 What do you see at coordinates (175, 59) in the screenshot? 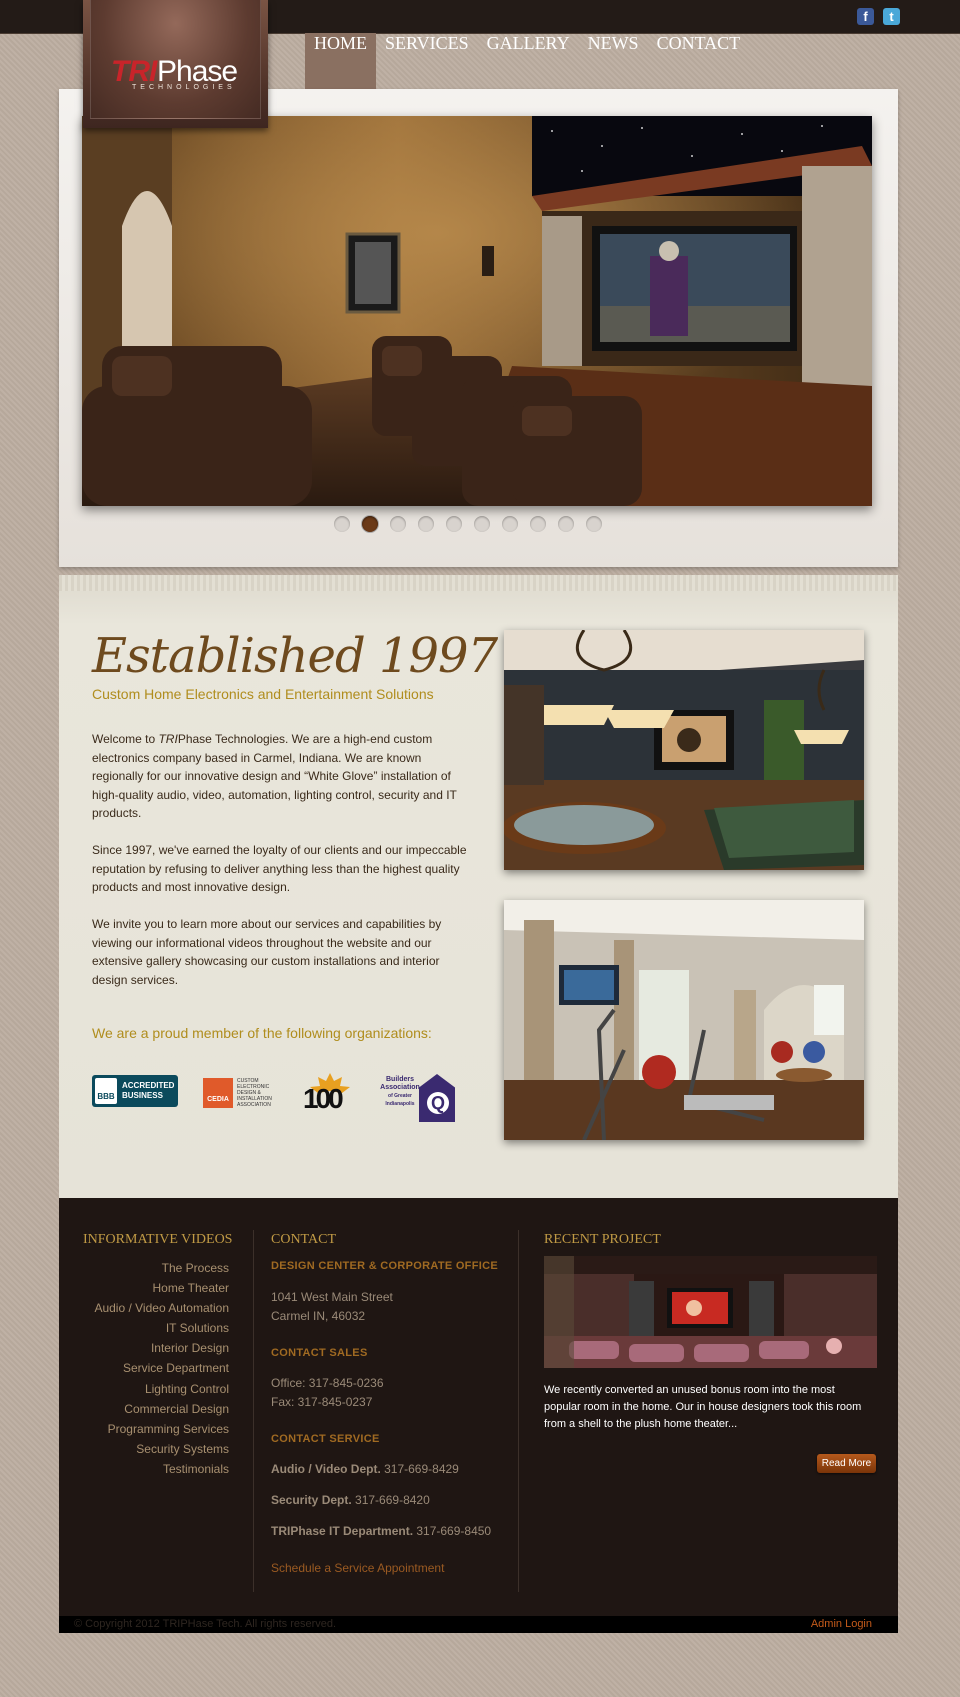
I see `logo-panel: TRI Phase TECHNOLOGIES` at bounding box center [175, 59].